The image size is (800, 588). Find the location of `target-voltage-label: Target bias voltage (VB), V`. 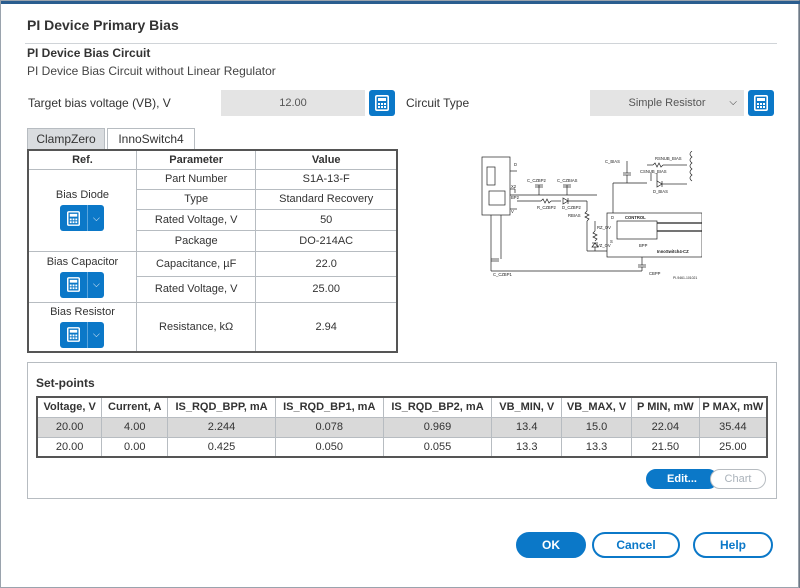

target-voltage-label: Target bias voltage (VB), V is located at coordinates (99, 103).